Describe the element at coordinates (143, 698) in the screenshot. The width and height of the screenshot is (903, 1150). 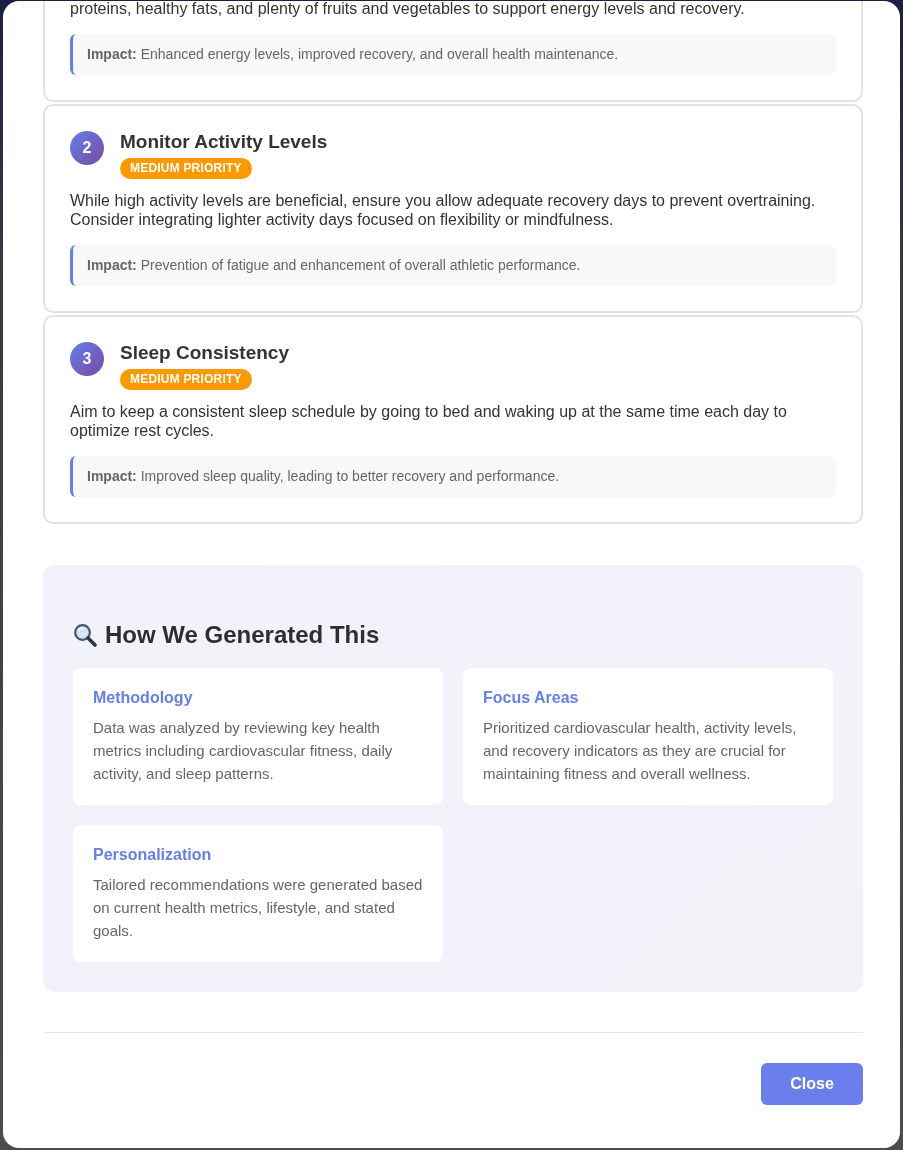
I see `info-card-title: Methodology` at that location.